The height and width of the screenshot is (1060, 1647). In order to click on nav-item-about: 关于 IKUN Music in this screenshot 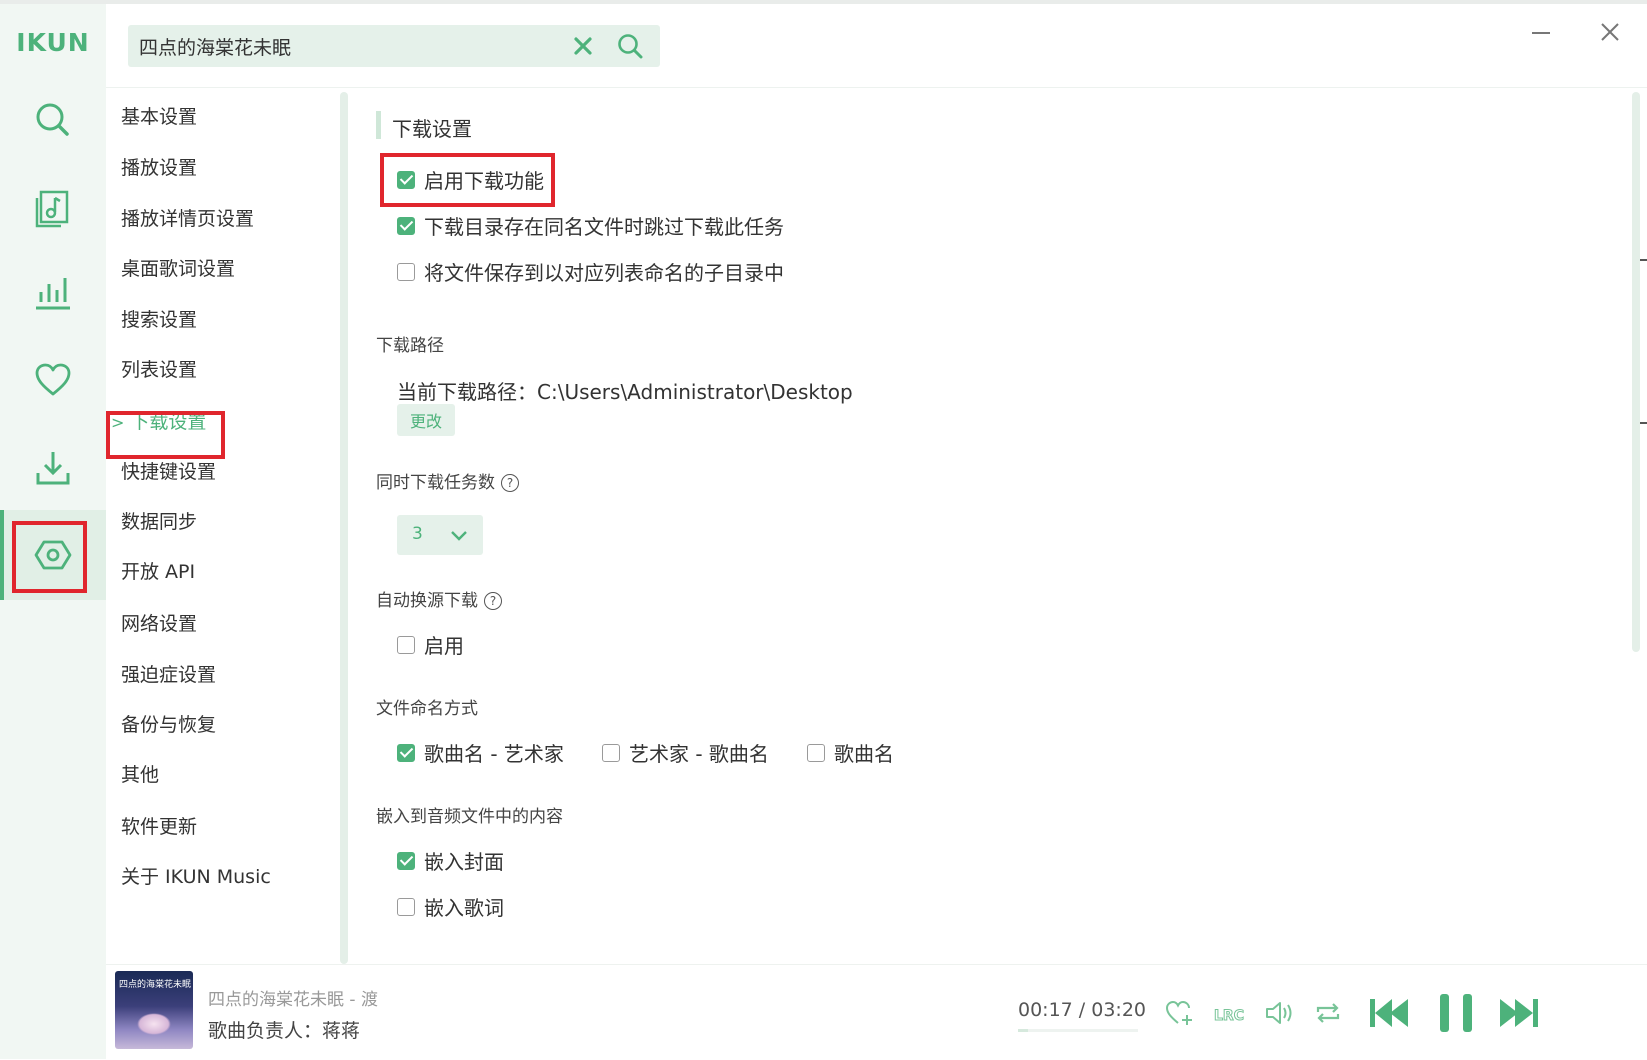, I will do `click(196, 875)`.